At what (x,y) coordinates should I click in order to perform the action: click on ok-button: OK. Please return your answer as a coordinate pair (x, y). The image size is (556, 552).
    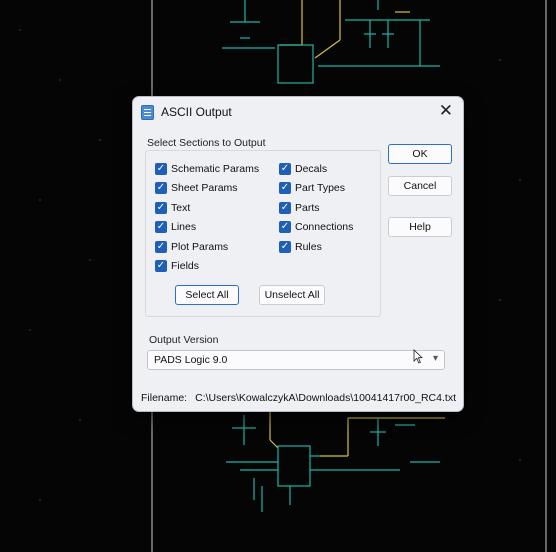
    Looking at the image, I should click on (420, 154).